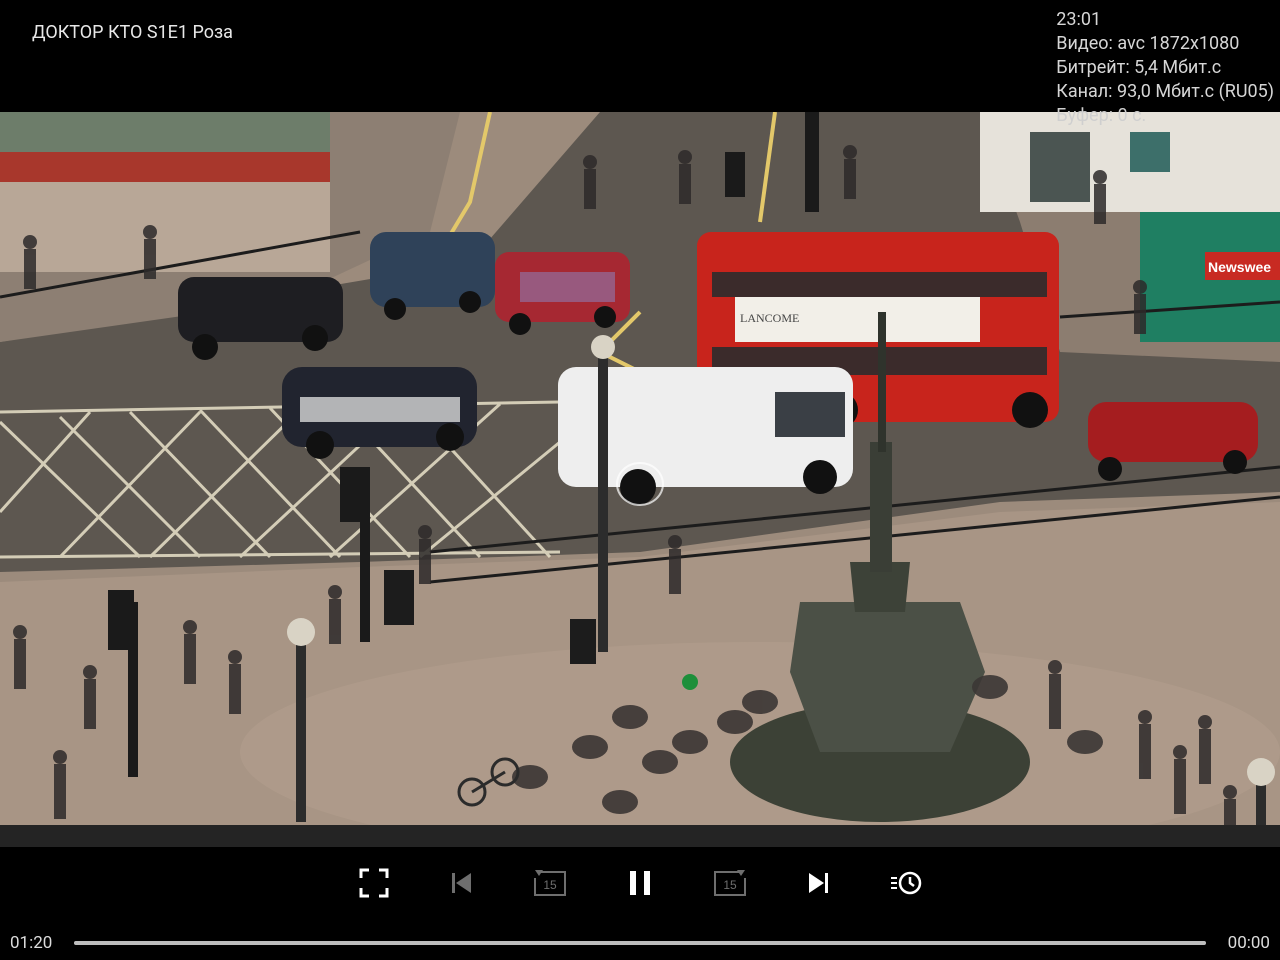 The image size is (1280, 960). Describe the element at coordinates (31, 943) in the screenshot. I see `elapsed-time: 01:20` at that location.